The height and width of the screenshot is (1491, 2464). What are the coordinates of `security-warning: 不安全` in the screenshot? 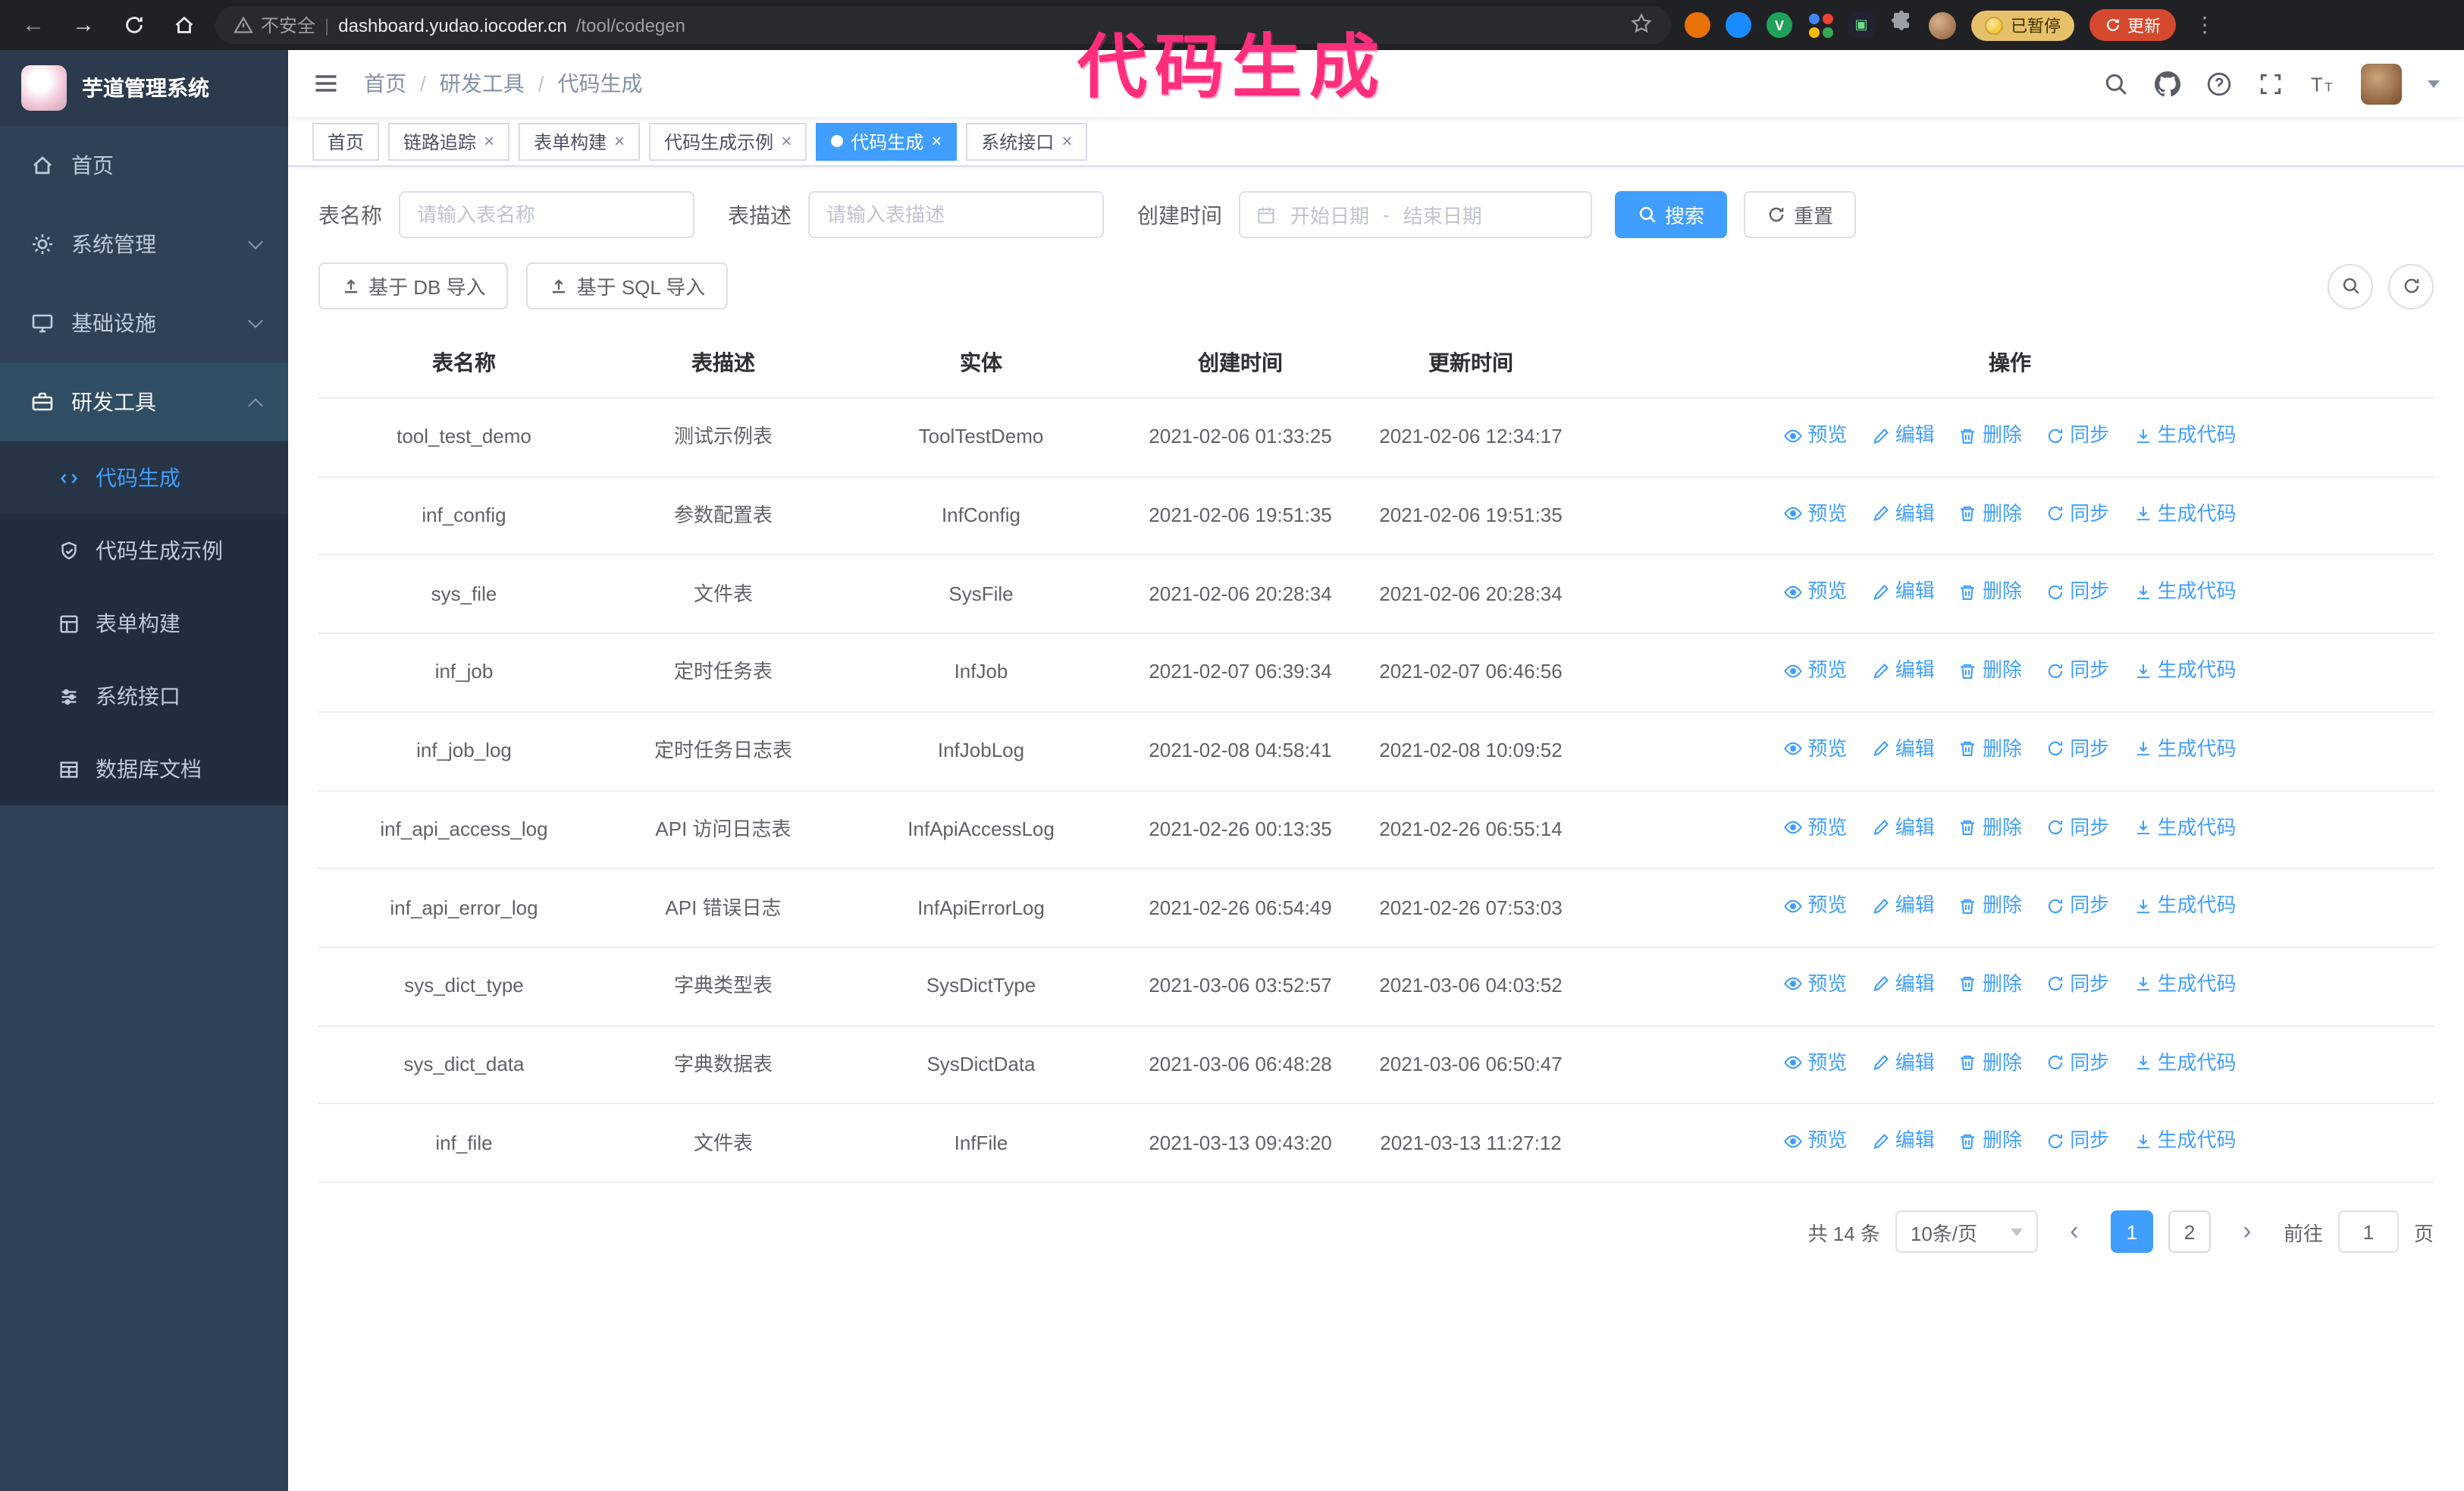 It's located at (274, 25).